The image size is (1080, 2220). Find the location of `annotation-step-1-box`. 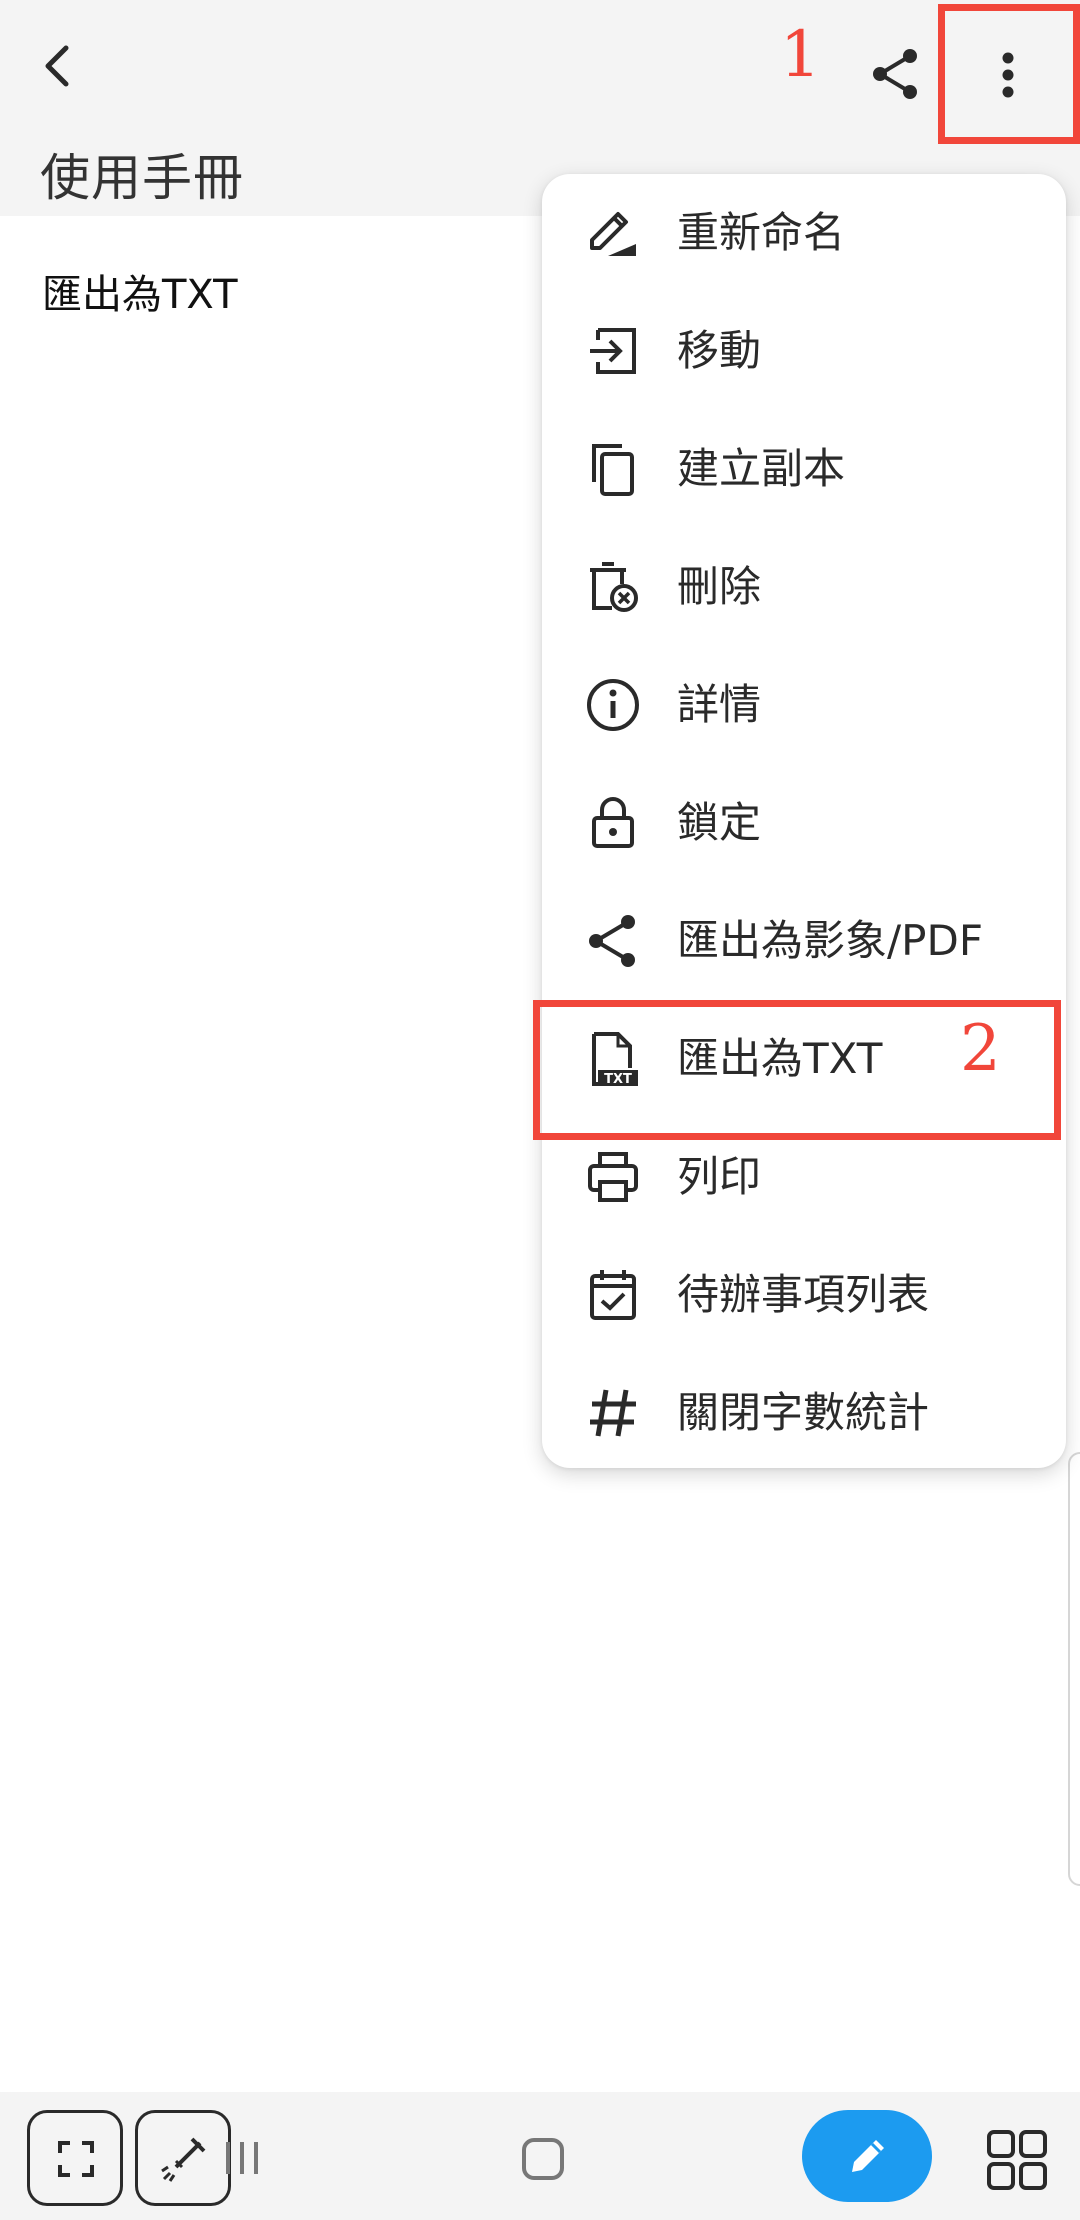

annotation-step-1-box is located at coordinates (1009, 74).